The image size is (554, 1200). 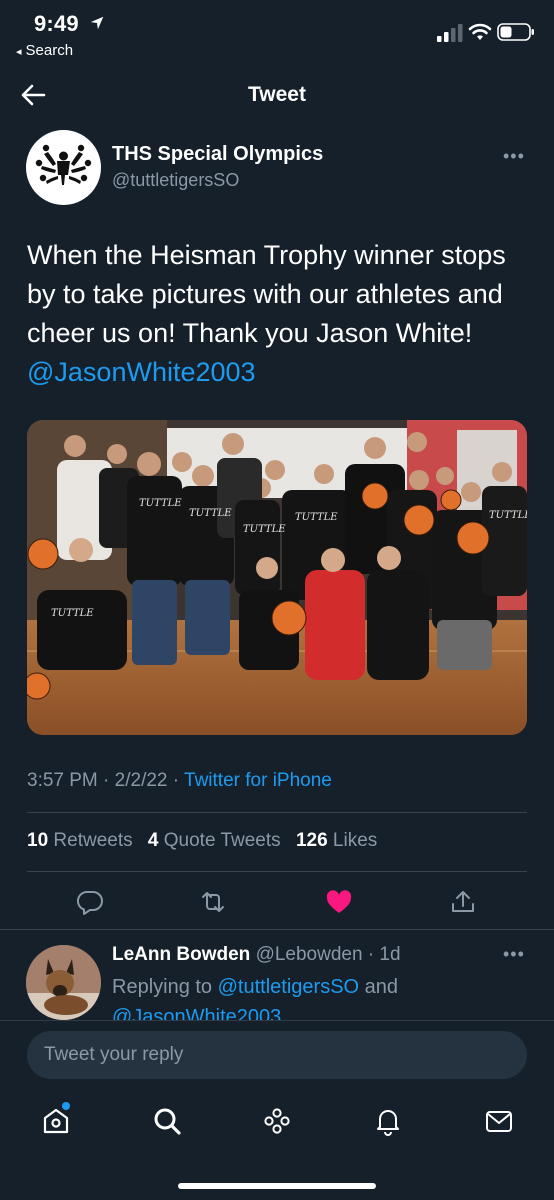 I want to click on search-icon, so click(x=167, y=1121).